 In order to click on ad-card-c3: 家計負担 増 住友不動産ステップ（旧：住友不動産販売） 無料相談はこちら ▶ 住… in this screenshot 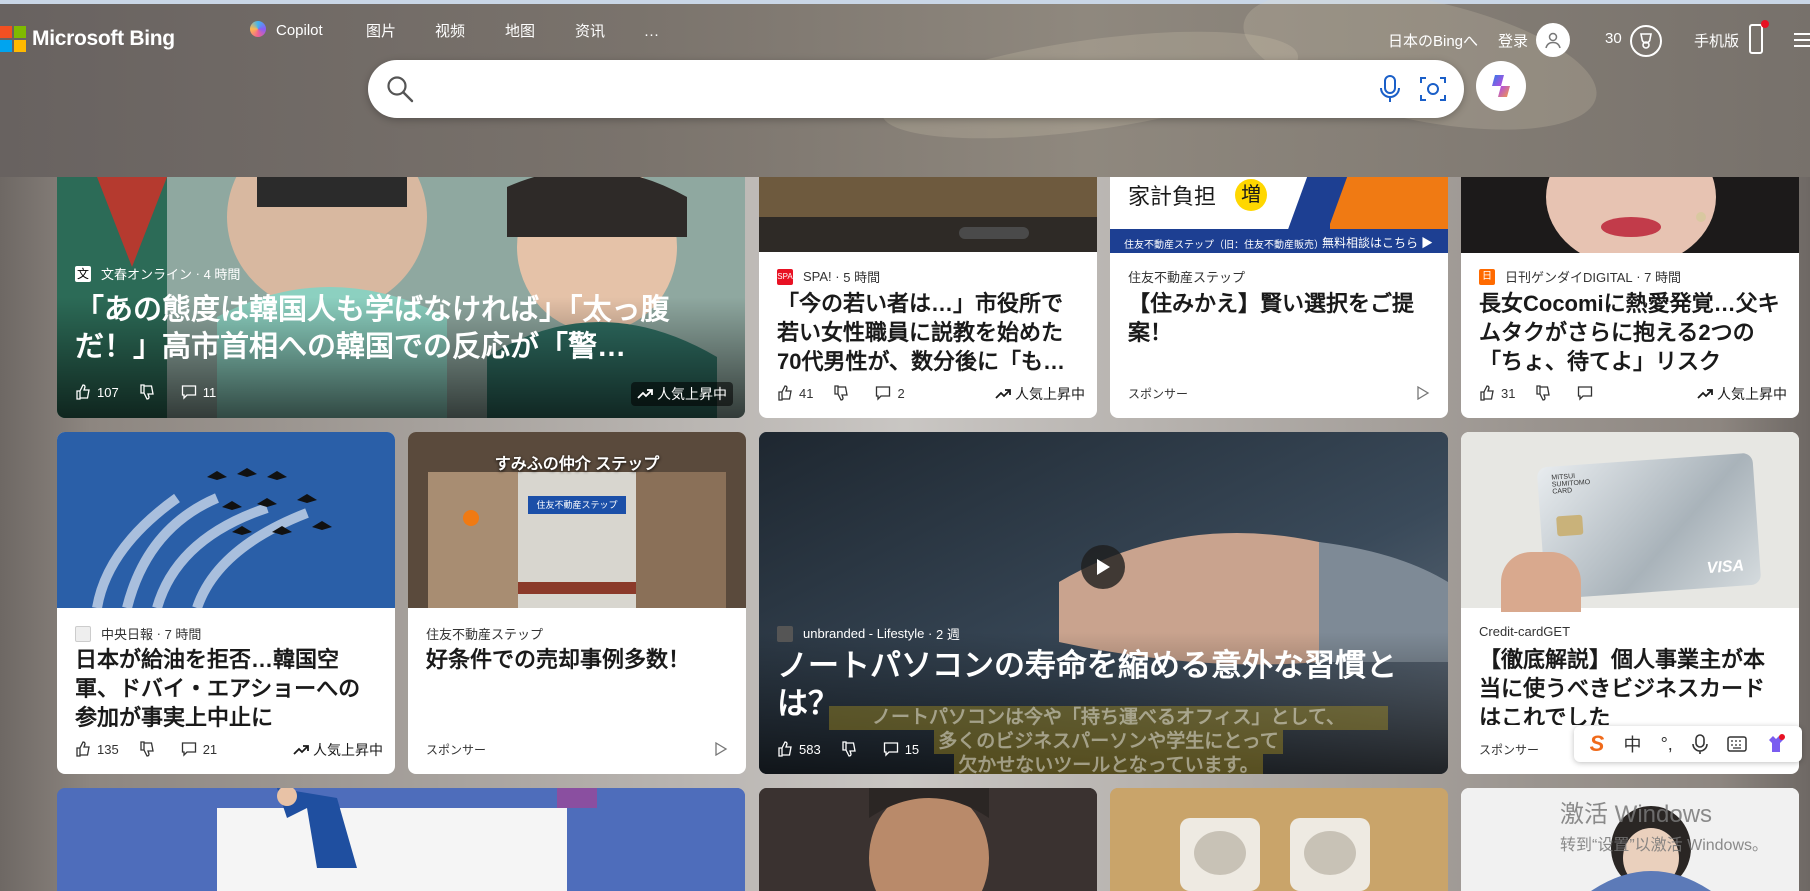, I will do `click(1279, 297)`.